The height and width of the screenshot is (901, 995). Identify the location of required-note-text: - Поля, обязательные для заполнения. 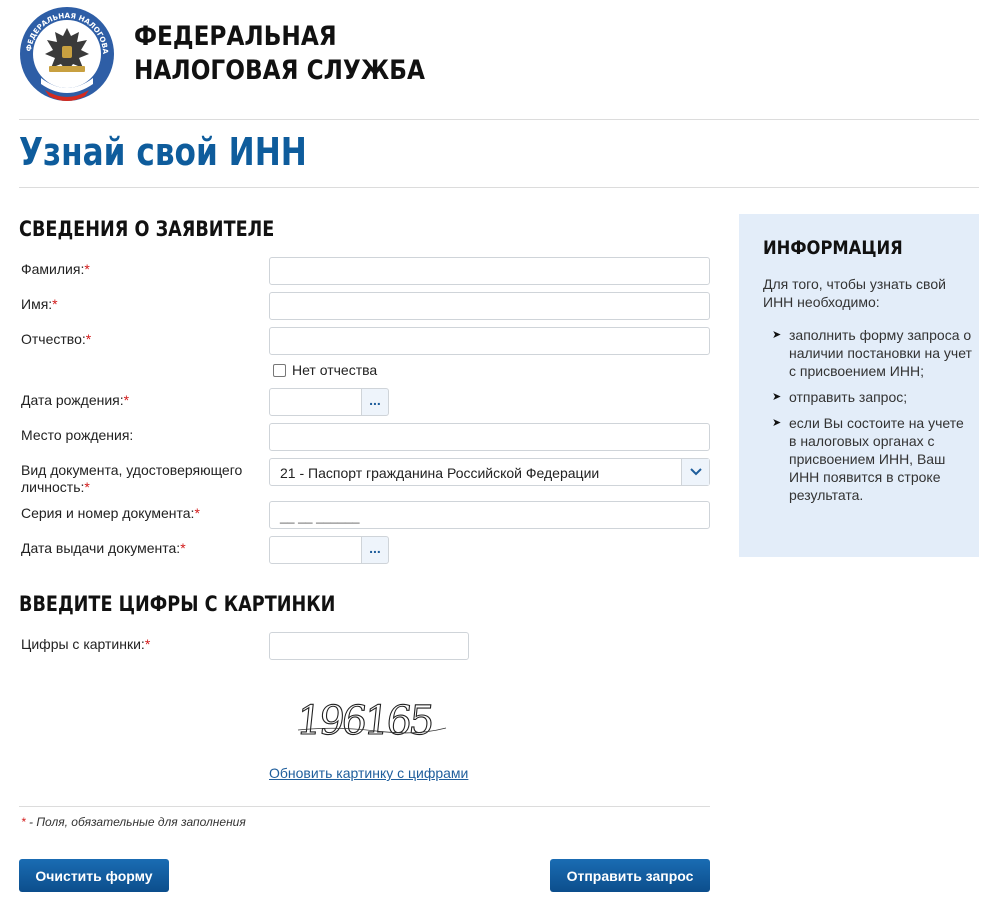
(135, 822).